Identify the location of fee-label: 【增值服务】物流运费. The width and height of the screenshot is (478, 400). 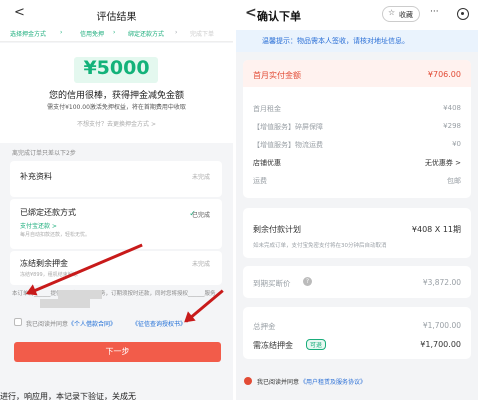
(288, 145).